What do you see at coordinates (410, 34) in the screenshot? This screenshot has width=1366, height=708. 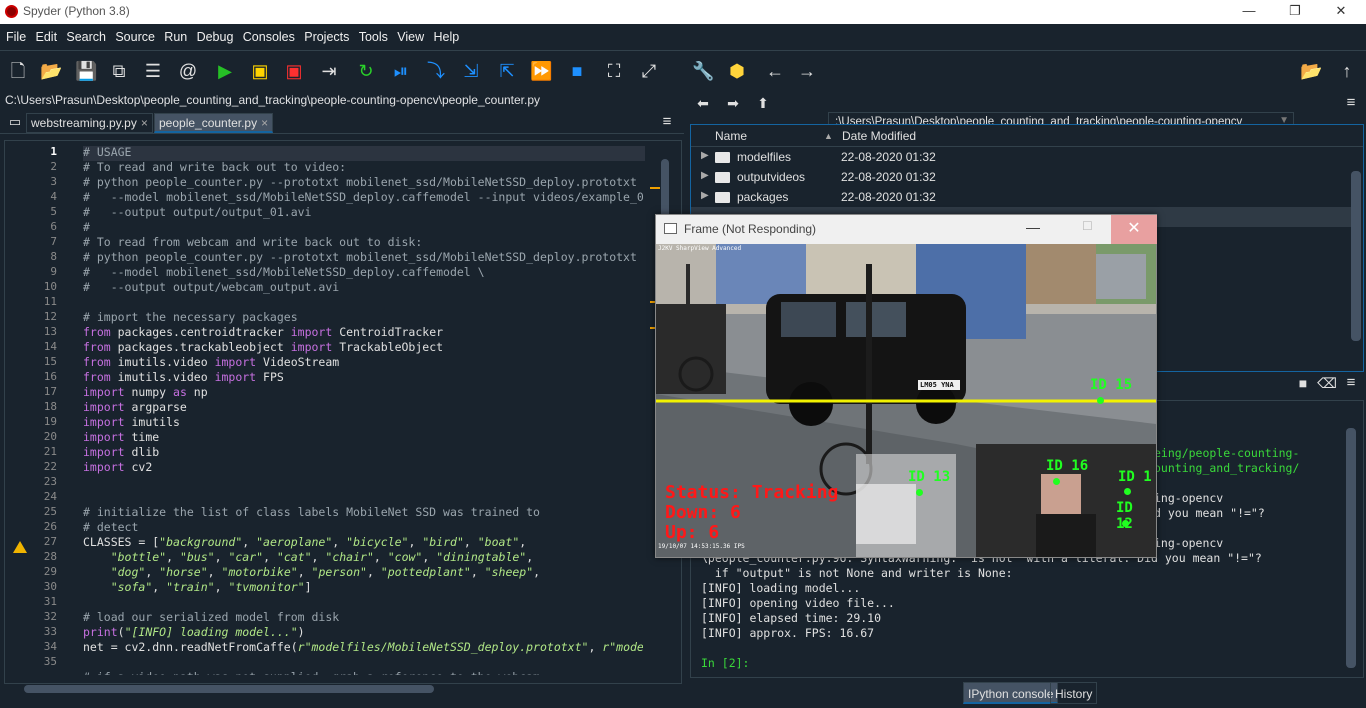 I see `menu-view: View` at bounding box center [410, 34].